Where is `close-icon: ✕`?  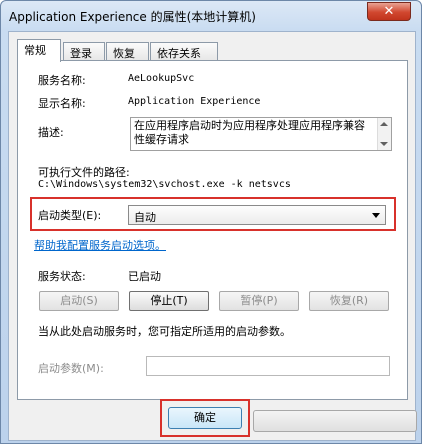 close-icon: ✕ is located at coordinates (389, 11).